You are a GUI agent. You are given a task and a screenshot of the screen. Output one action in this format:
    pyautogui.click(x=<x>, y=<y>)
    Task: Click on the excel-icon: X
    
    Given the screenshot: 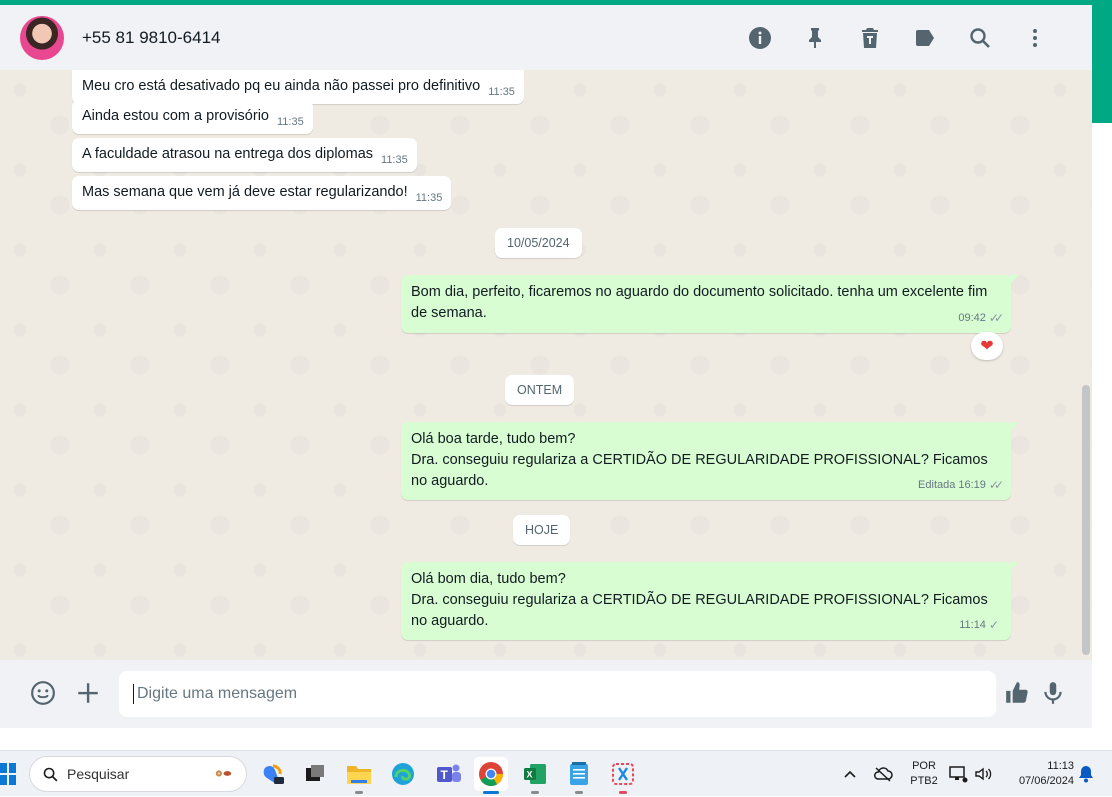 What is the action you would take?
    pyautogui.click(x=535, y=775)
    